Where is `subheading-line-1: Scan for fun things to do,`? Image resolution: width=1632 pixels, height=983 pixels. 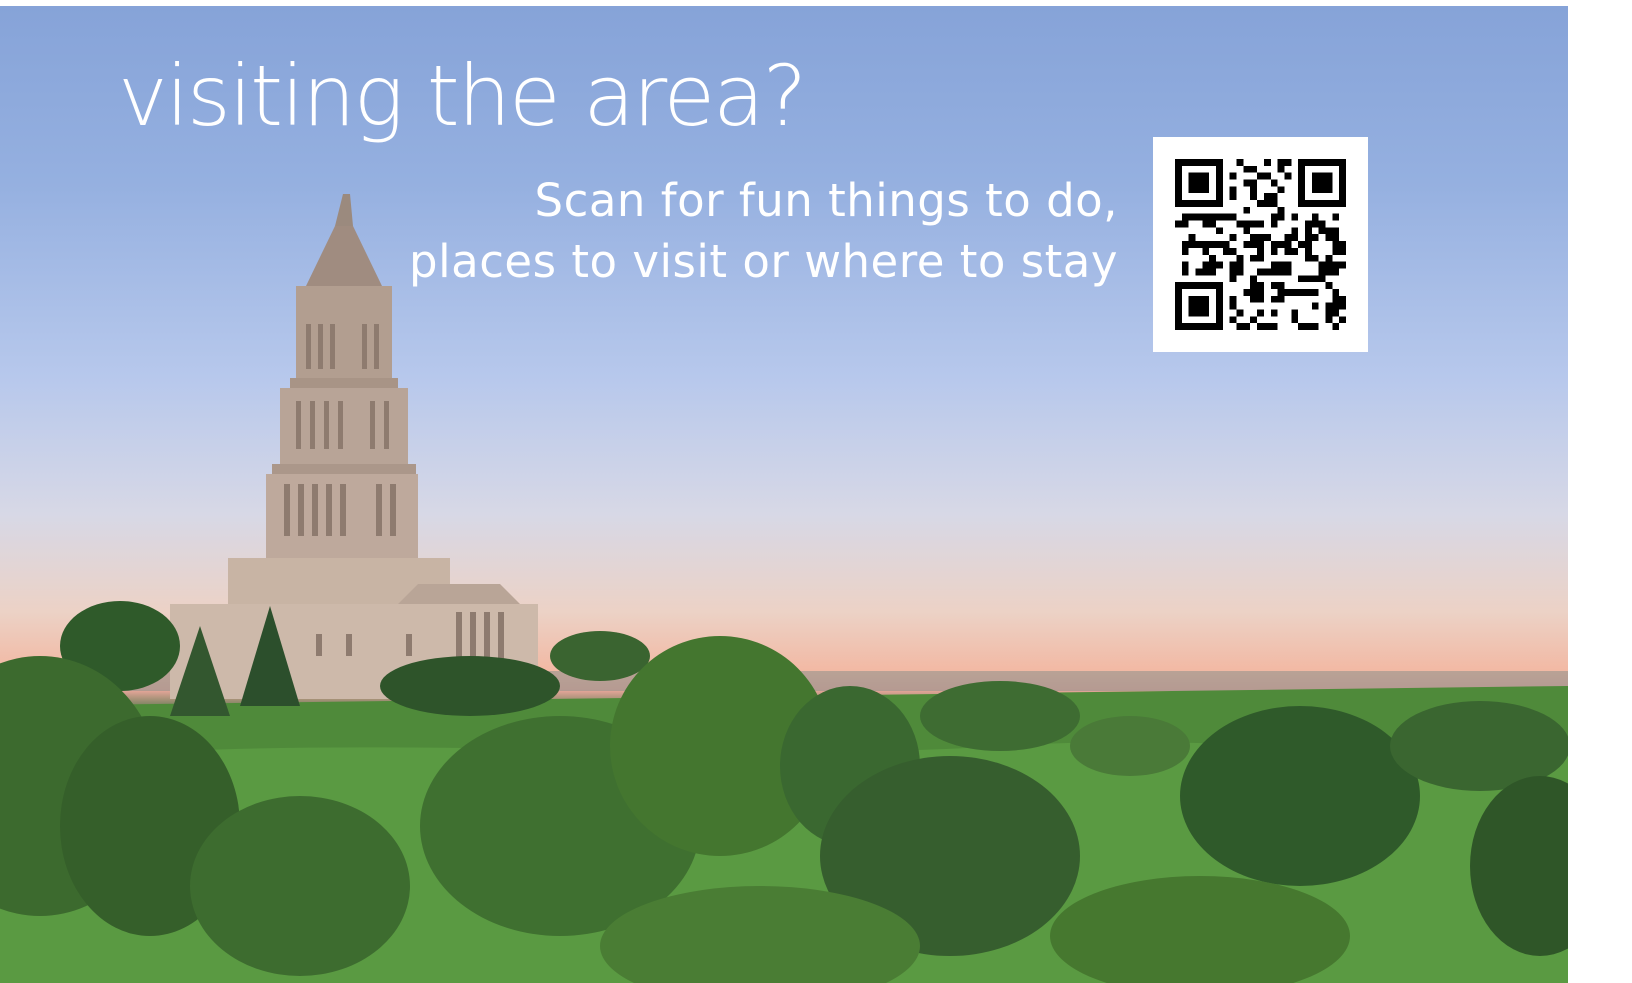 subheading-line-1: Scan for fun things to do, is located at coordinates (826, 200).